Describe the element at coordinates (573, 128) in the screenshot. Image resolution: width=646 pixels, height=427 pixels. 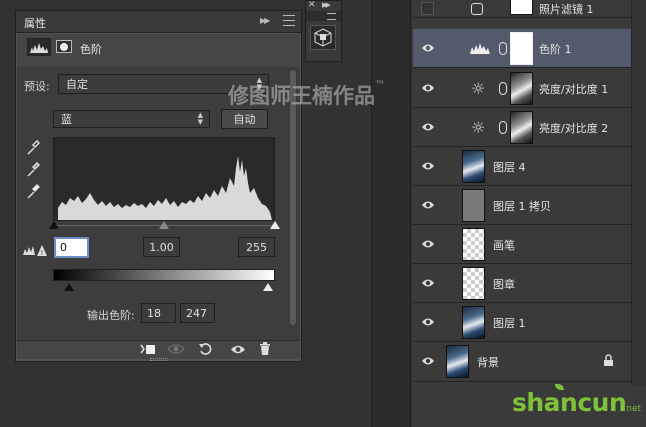
I see `layer-name: 亮度/对比度 2` at that location.